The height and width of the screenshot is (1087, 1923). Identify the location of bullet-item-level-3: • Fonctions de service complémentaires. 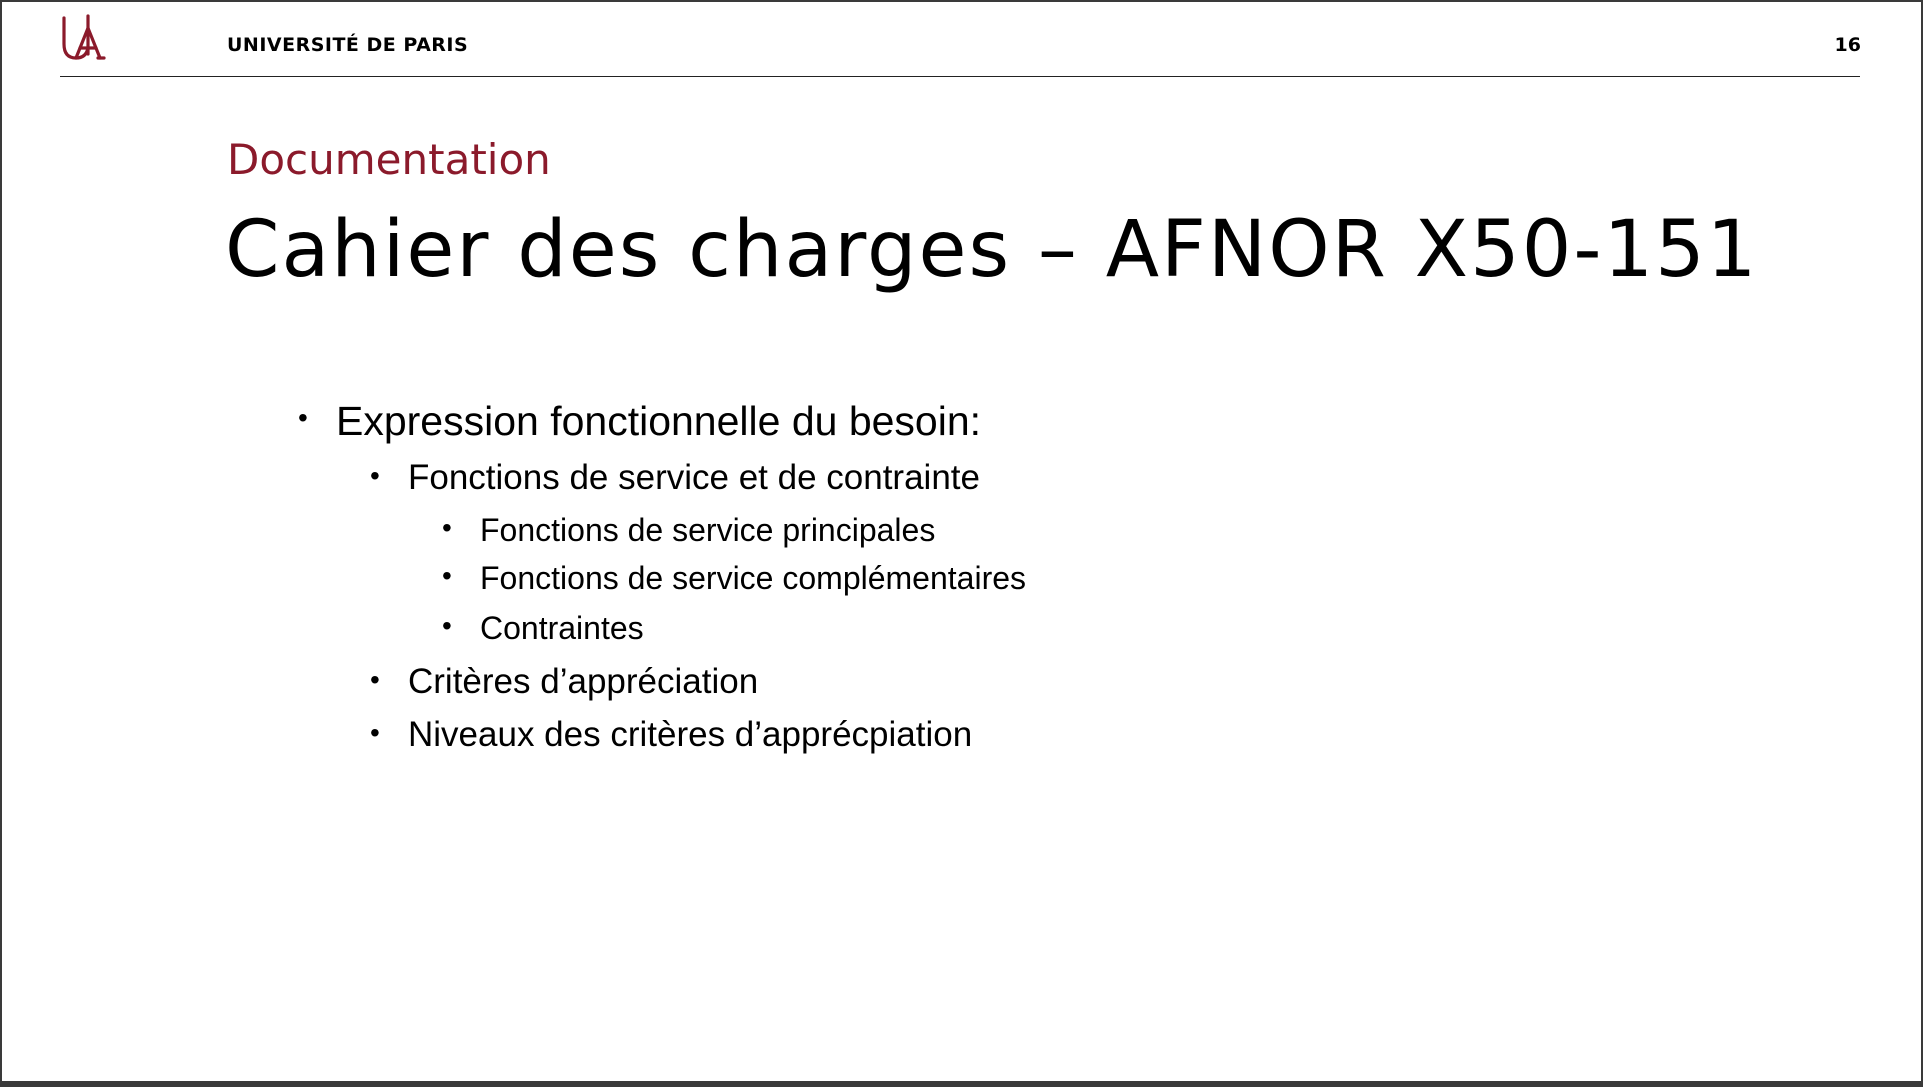
(734, 578).